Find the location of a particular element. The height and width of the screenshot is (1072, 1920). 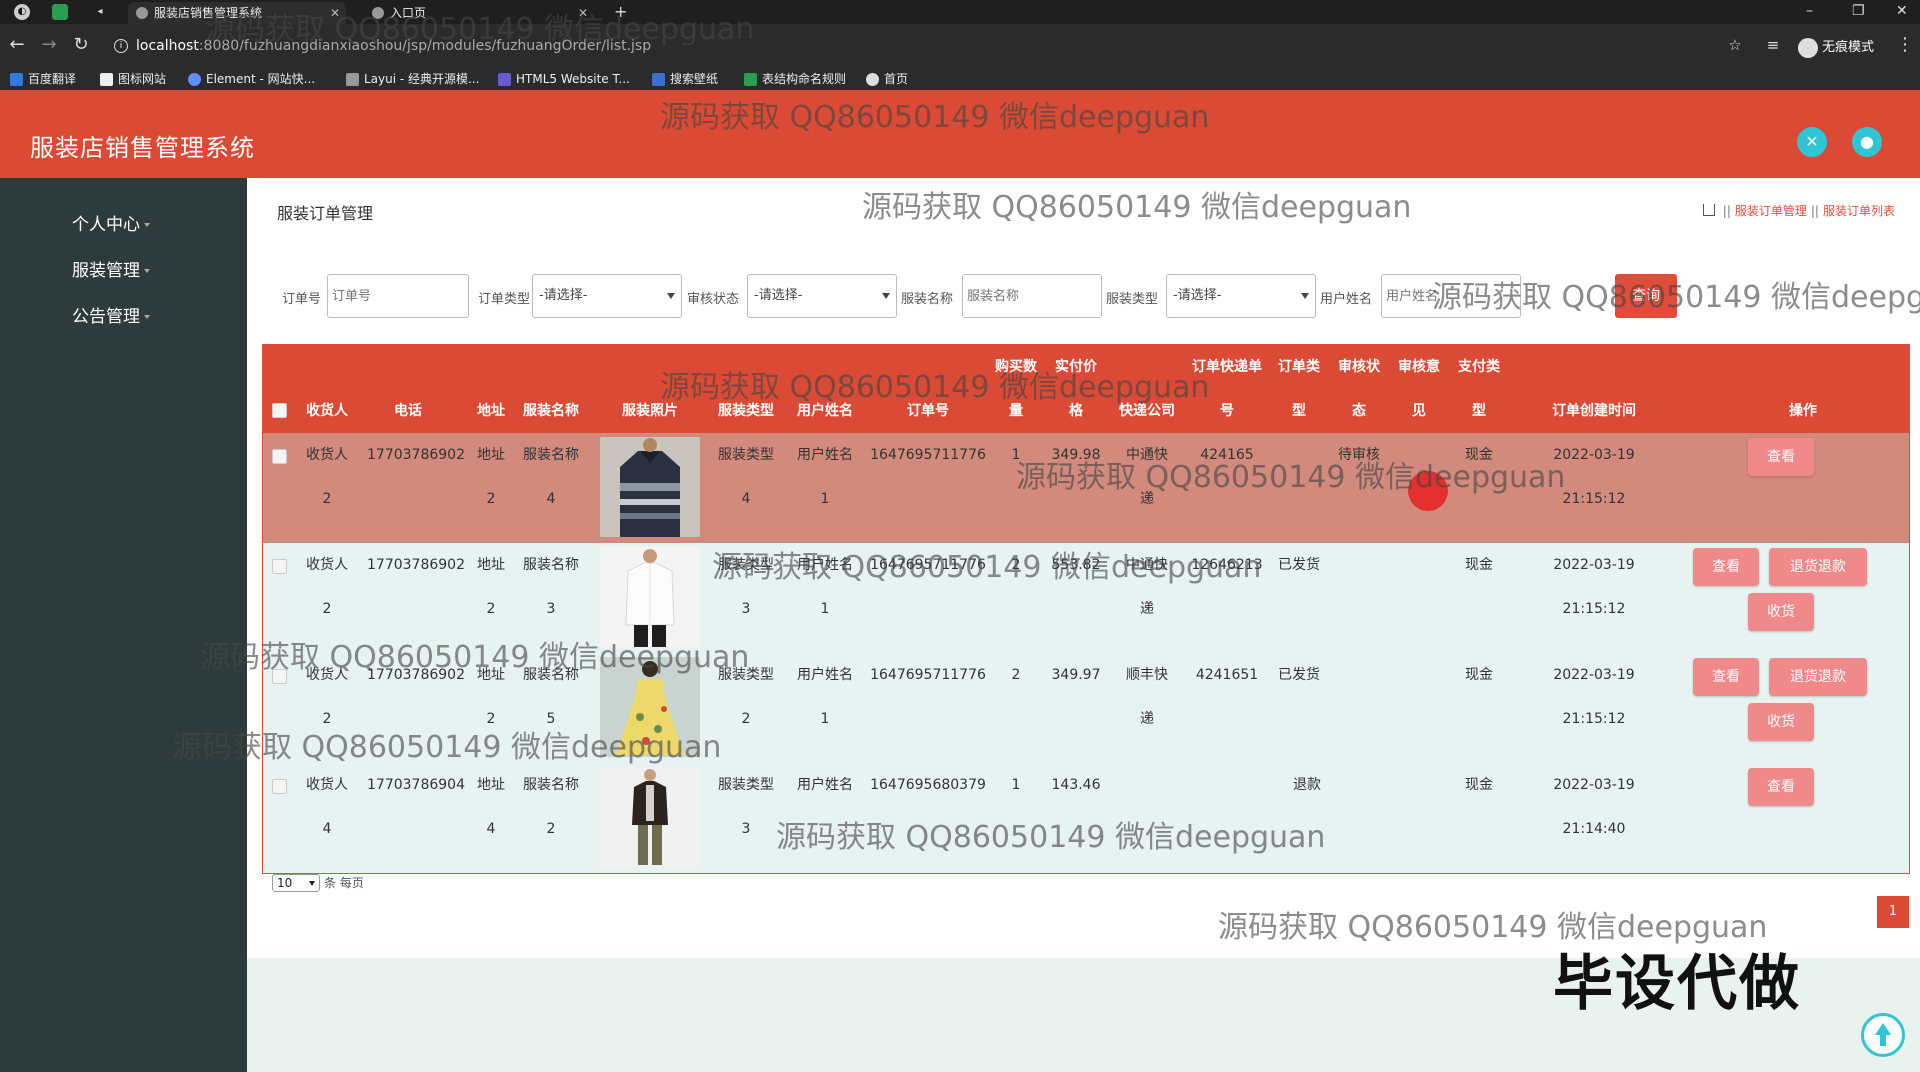

th-receiver: 收货人 is located at coordinates (327, 411).